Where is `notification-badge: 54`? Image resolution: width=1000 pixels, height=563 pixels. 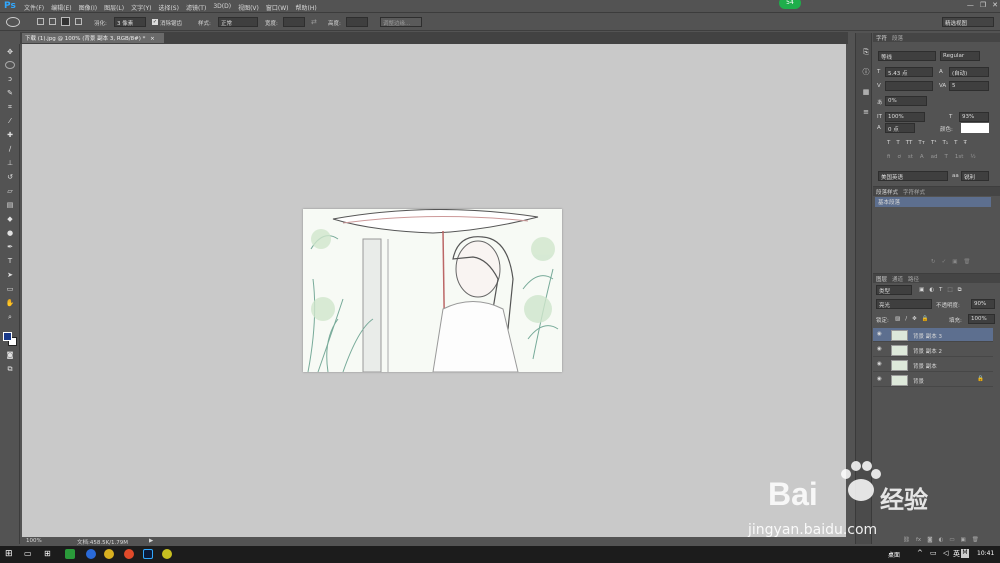
notification-badge: 54 is located at coordinates (790, 4).